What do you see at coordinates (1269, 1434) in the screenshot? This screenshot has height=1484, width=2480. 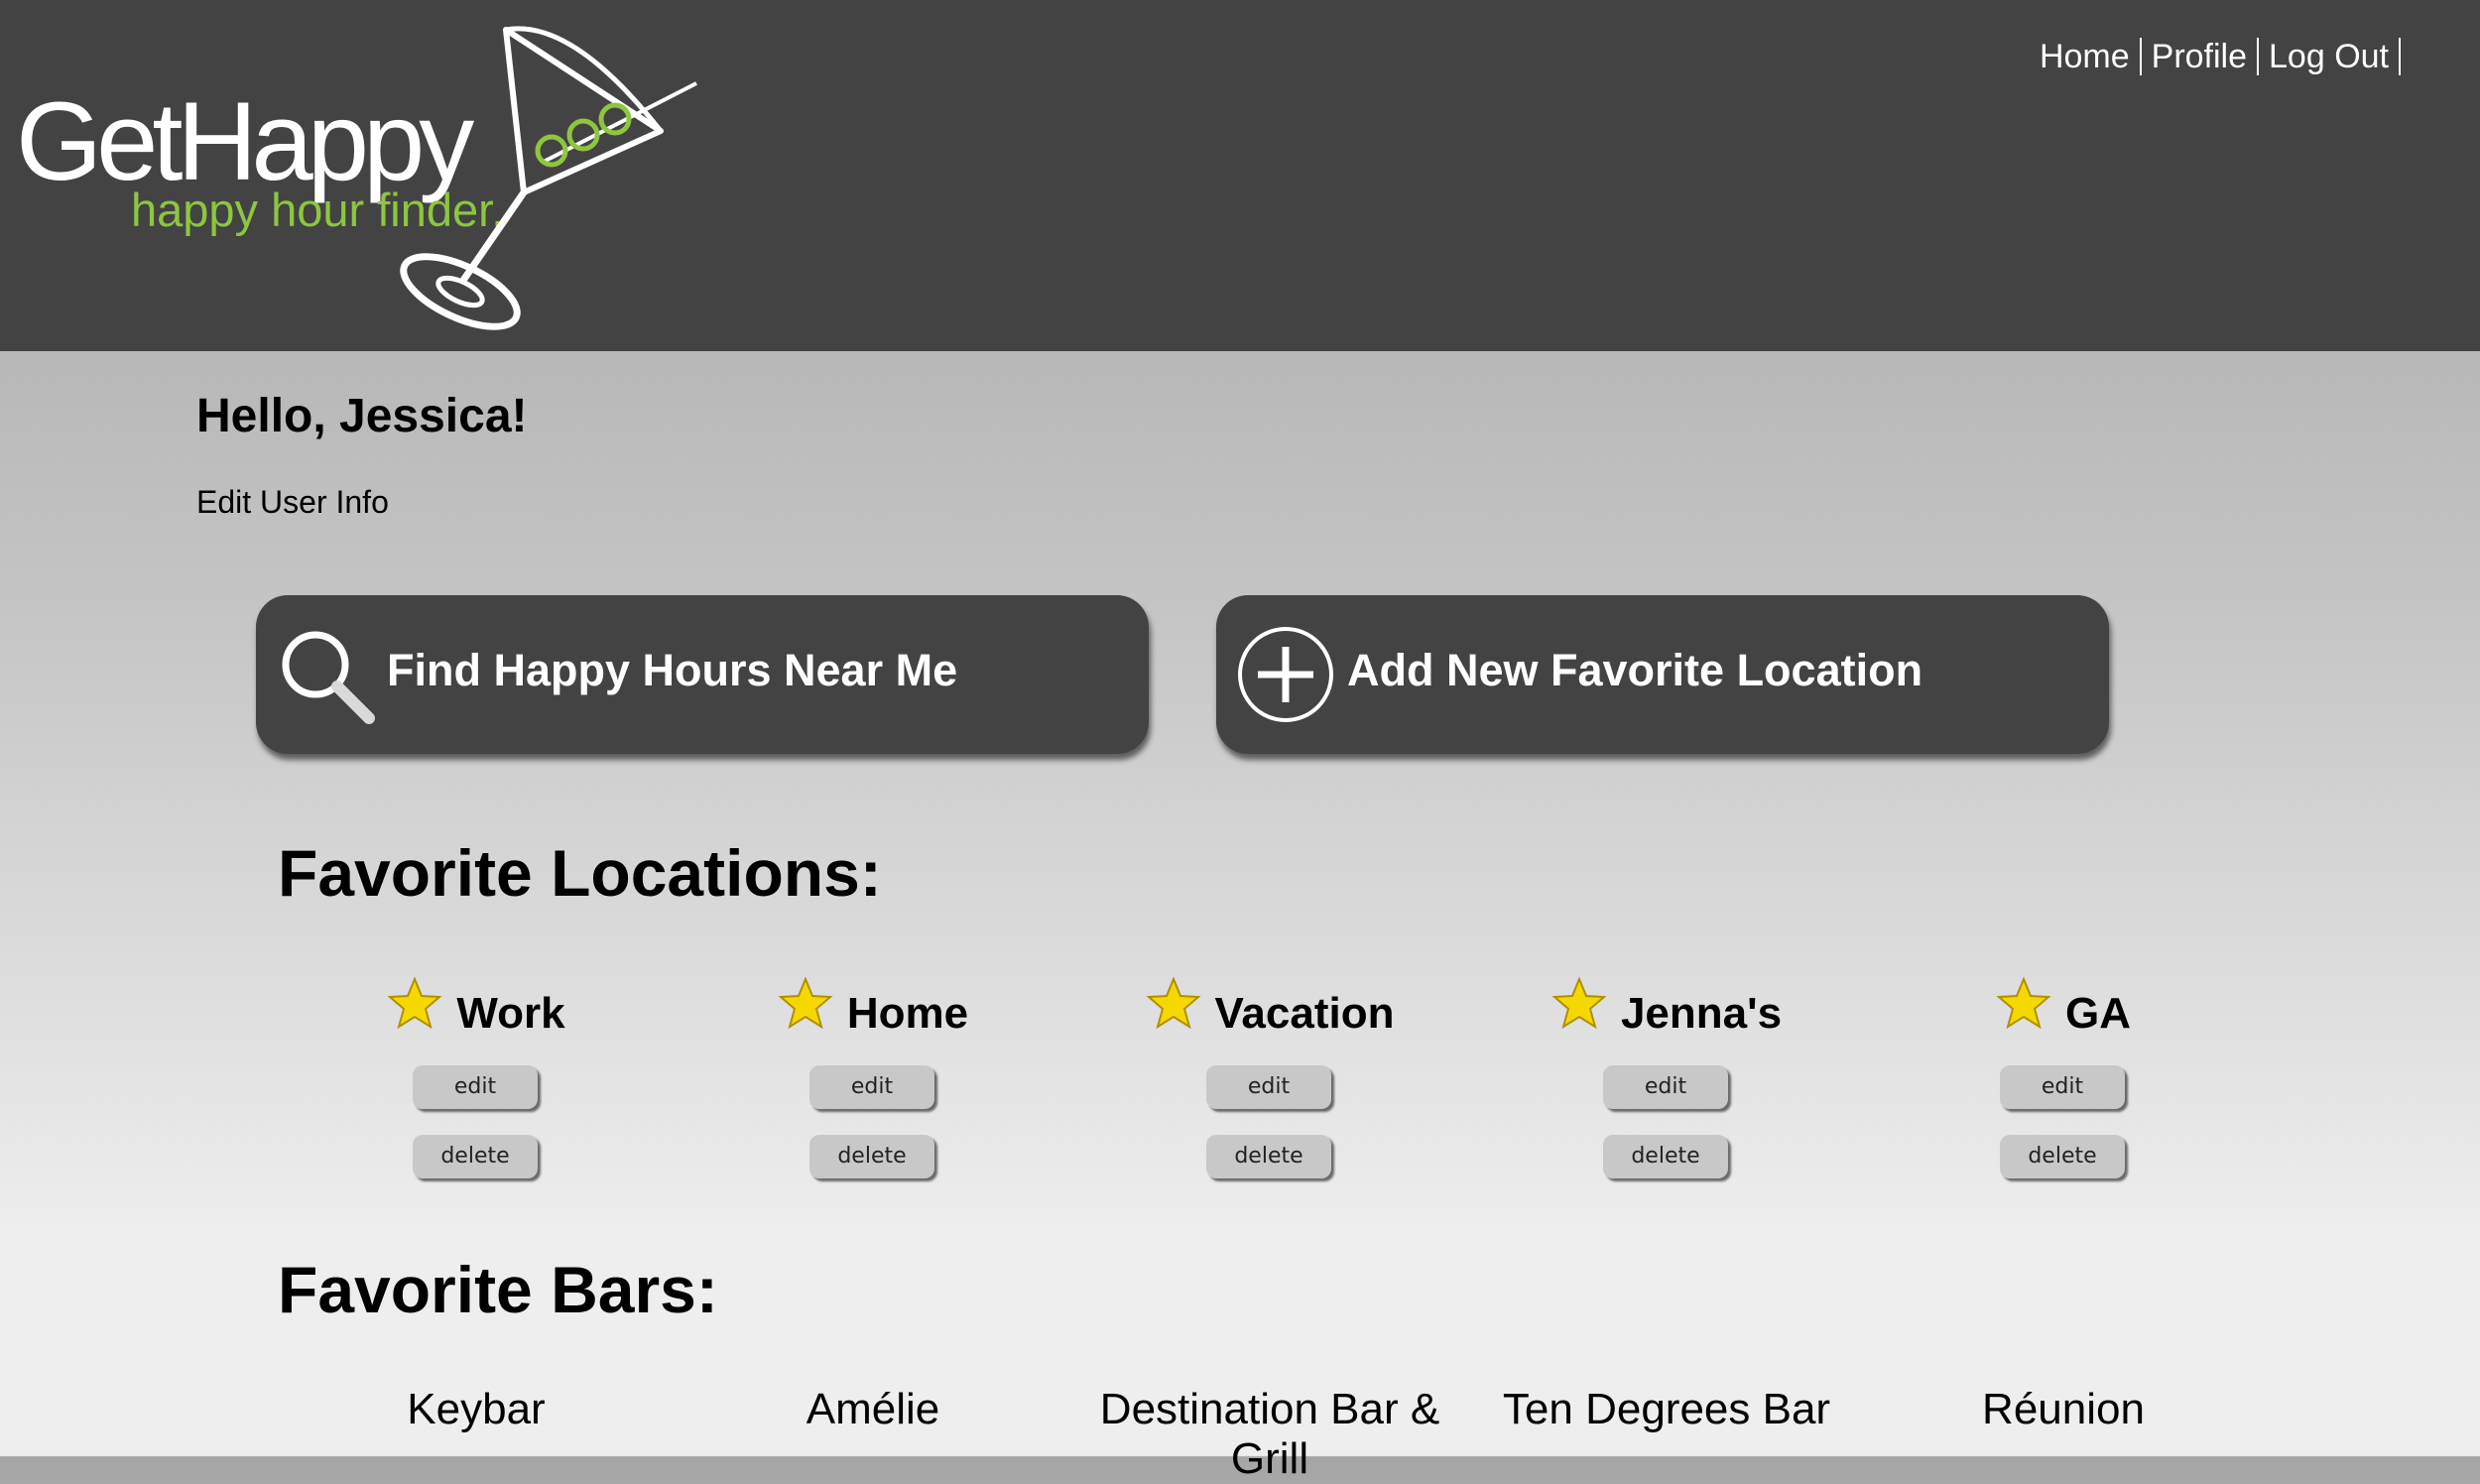 I see `favorite-bar-link: Destination Bar & Grill` at bounding box center [1269, 1434].